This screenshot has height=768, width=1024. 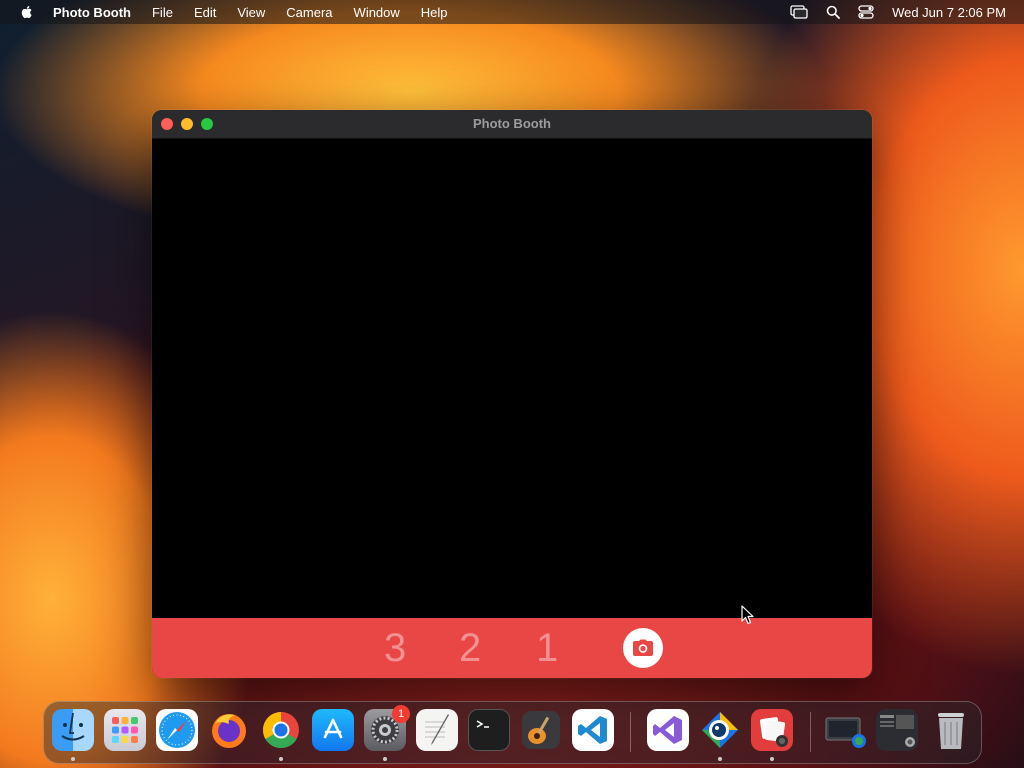 What do you see at coordinates (833, 12) in the screenshot?
I see `spotlight-search-icon` at bounding box center [833, 12].